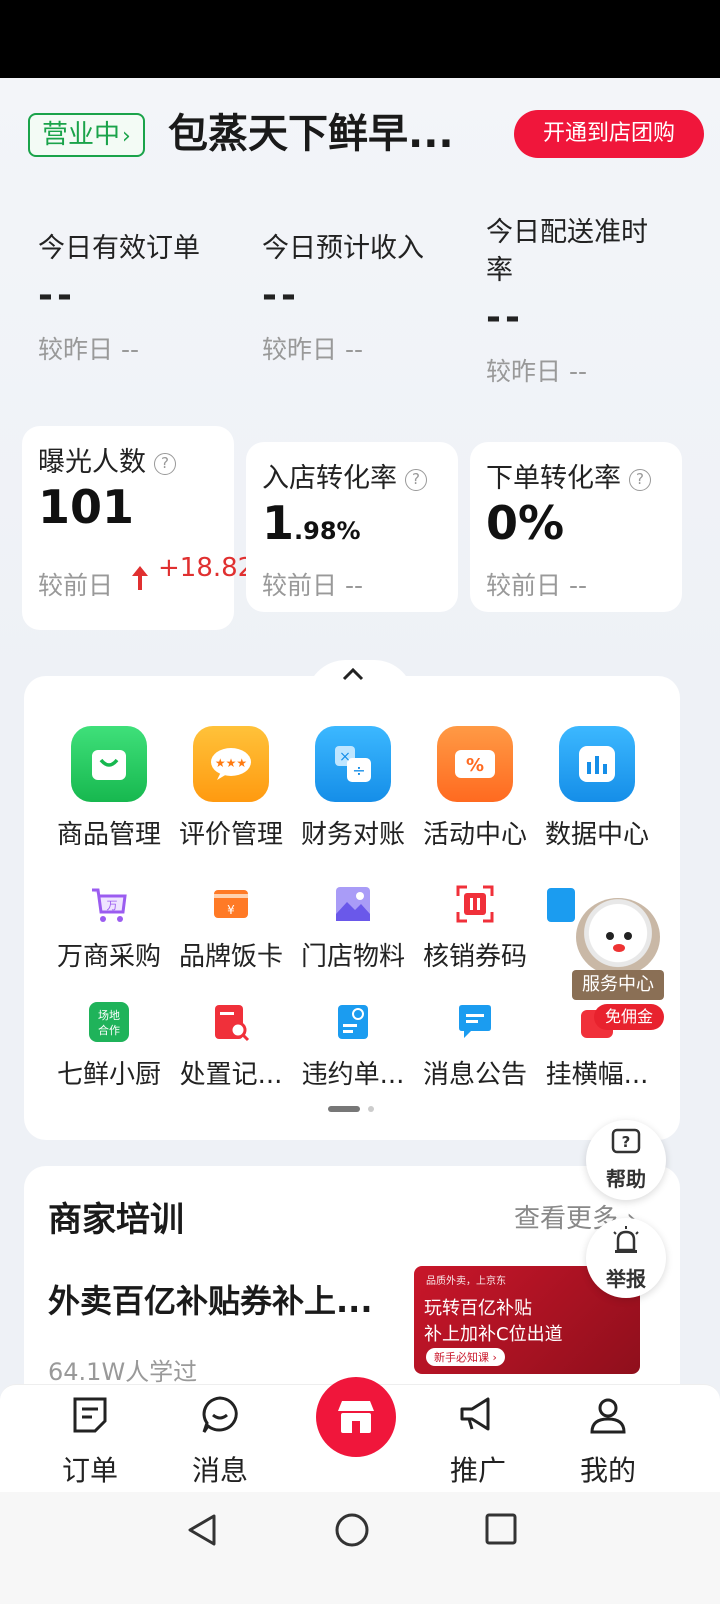  I want to click on system-navigation-bar, so click(360, 1548).